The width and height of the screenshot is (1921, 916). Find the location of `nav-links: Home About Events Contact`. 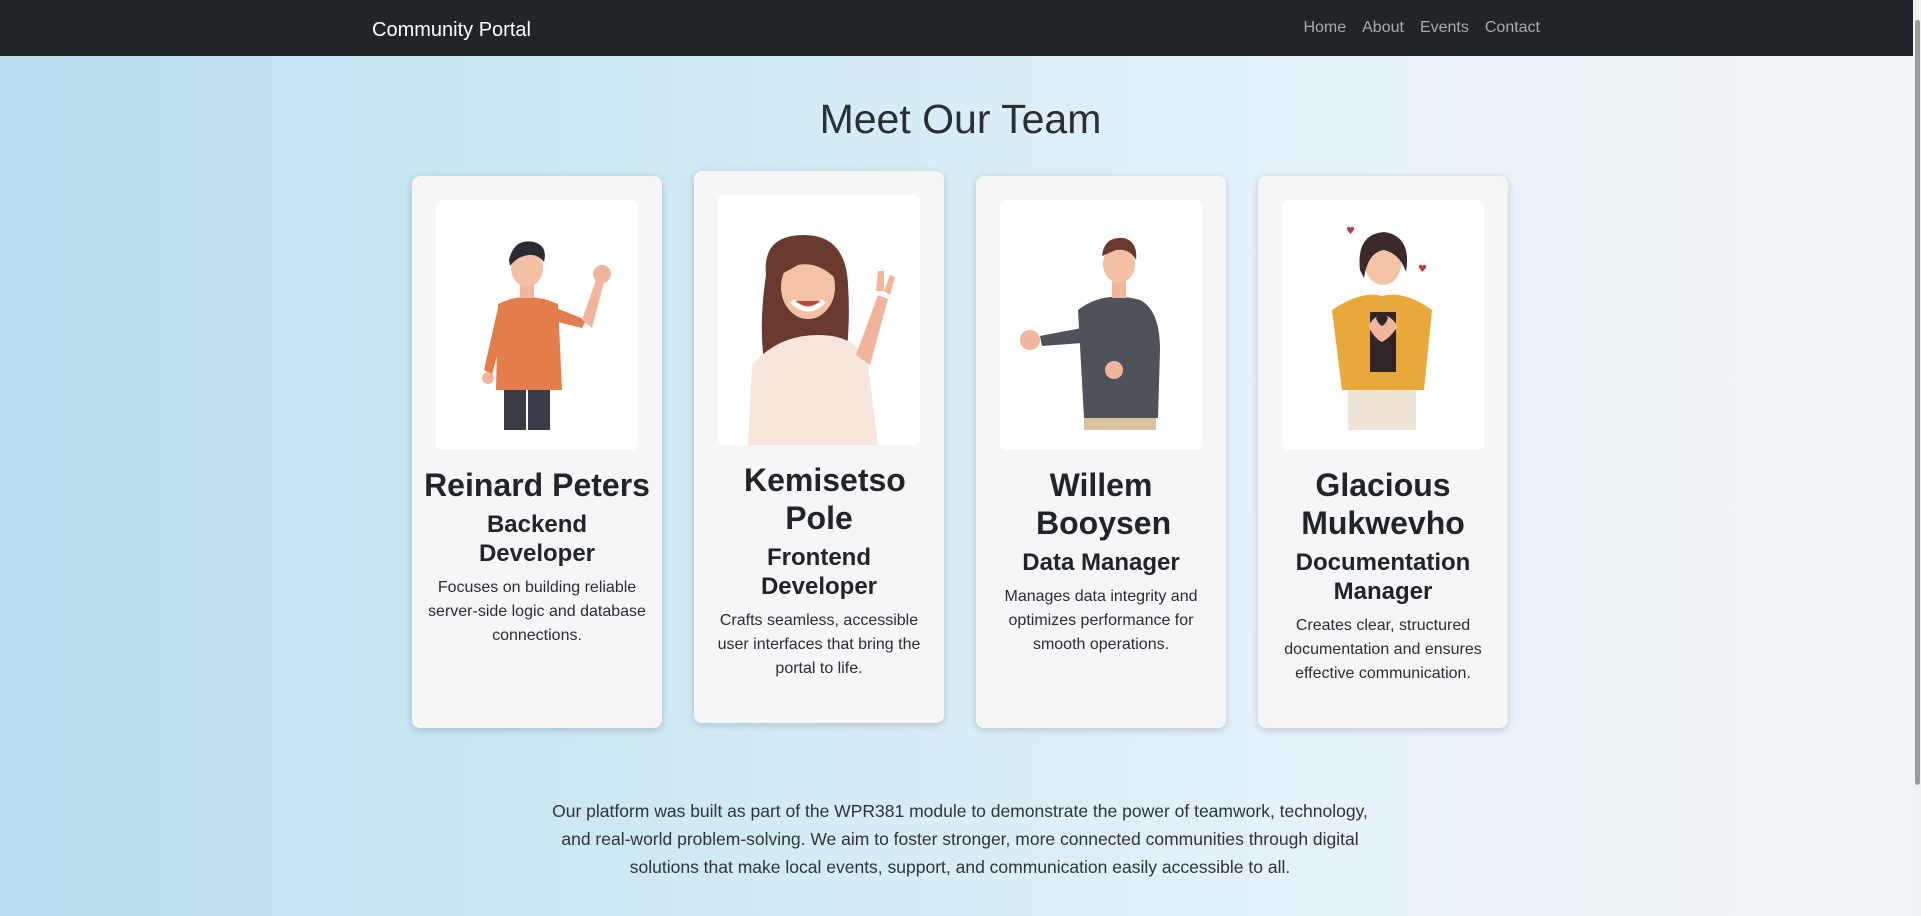

nav-links: Home About Events Contact is located at coordinates (1421, 28).